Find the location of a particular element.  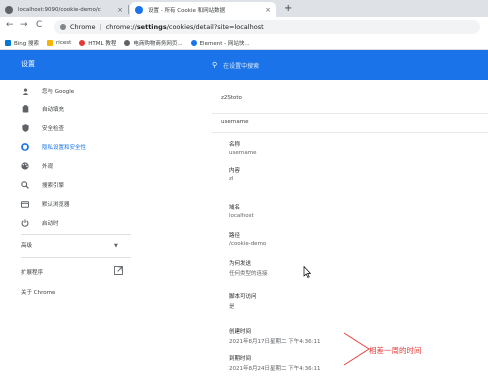

field-value: /cookie-demo is located at coordinates (248, 244).